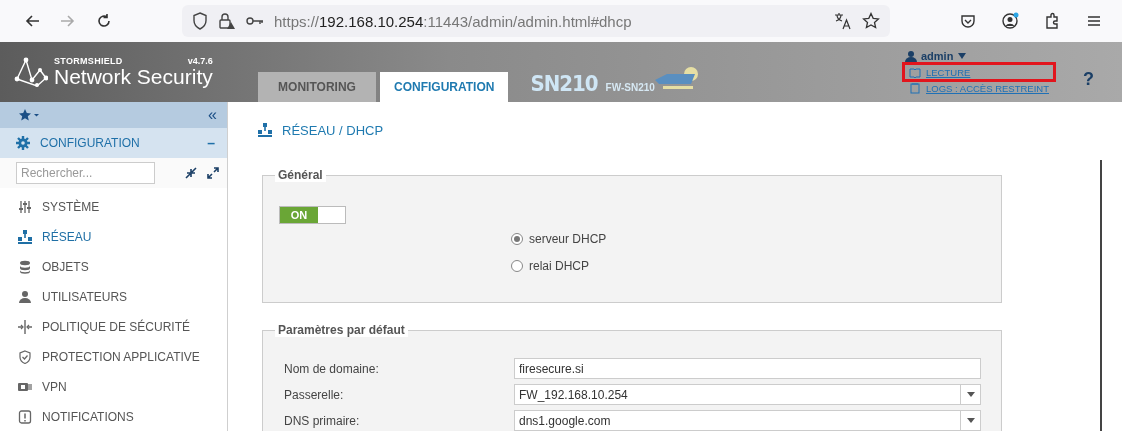 The image size is (1122, 431). What do you see at coordinates (113, 207) in the screenshot?
I see `sidebar-item: SYSTÈME` at bounding box center [113, 207].